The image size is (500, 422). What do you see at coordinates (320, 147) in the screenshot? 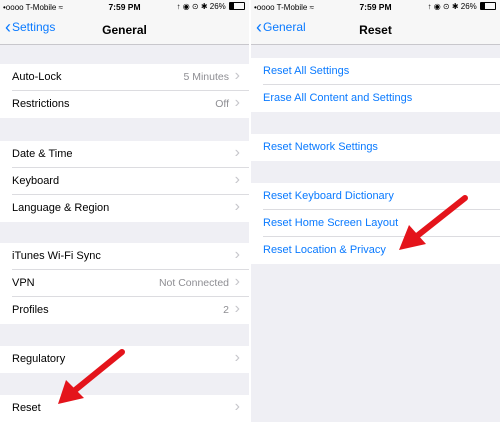
I see `row-label: Reset Network Settings` at bounding box center [320, 147].